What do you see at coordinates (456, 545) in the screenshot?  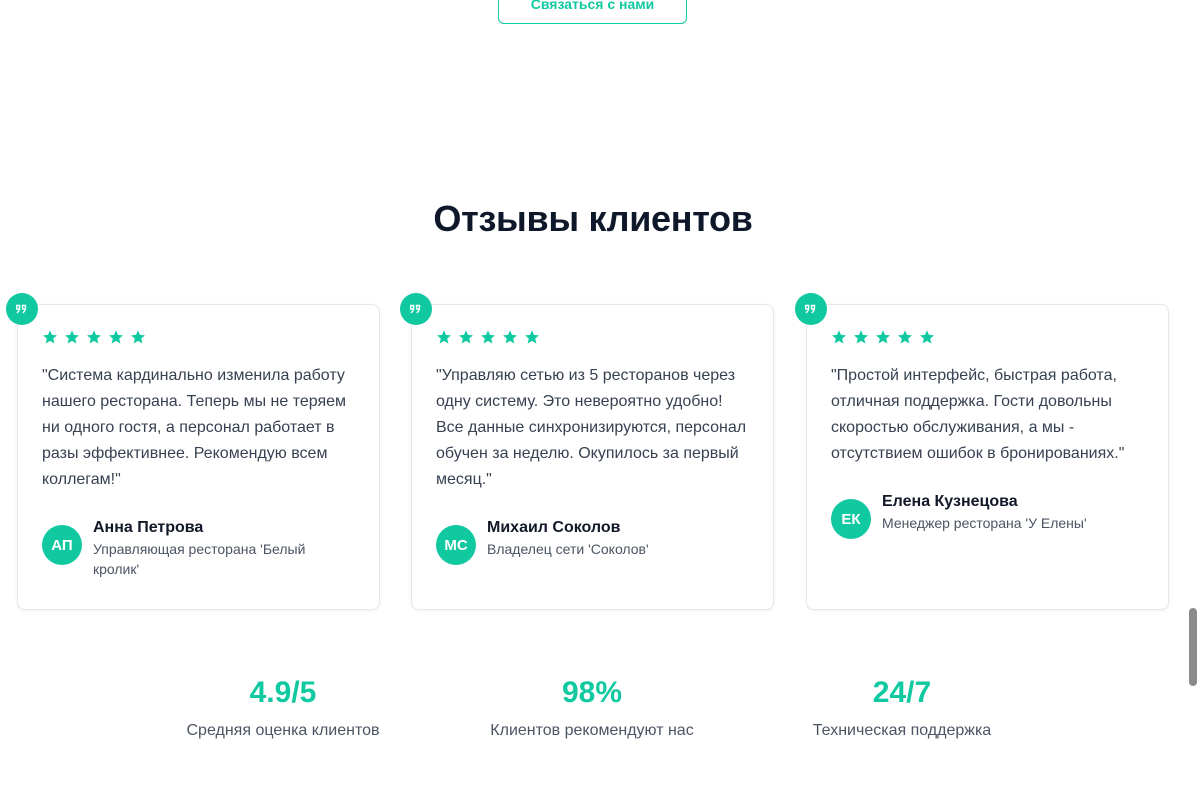 I see `avatar: МС` at bounding box center [456, 545].